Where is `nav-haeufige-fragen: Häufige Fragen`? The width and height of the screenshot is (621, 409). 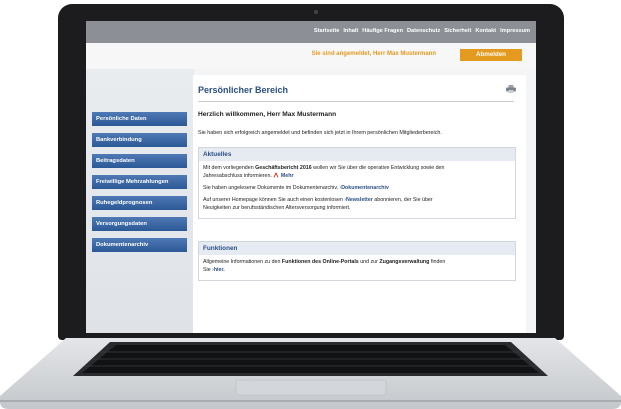
nav-haeufige-fragen: Häufige Fragen is located at coordinates (382, 31).